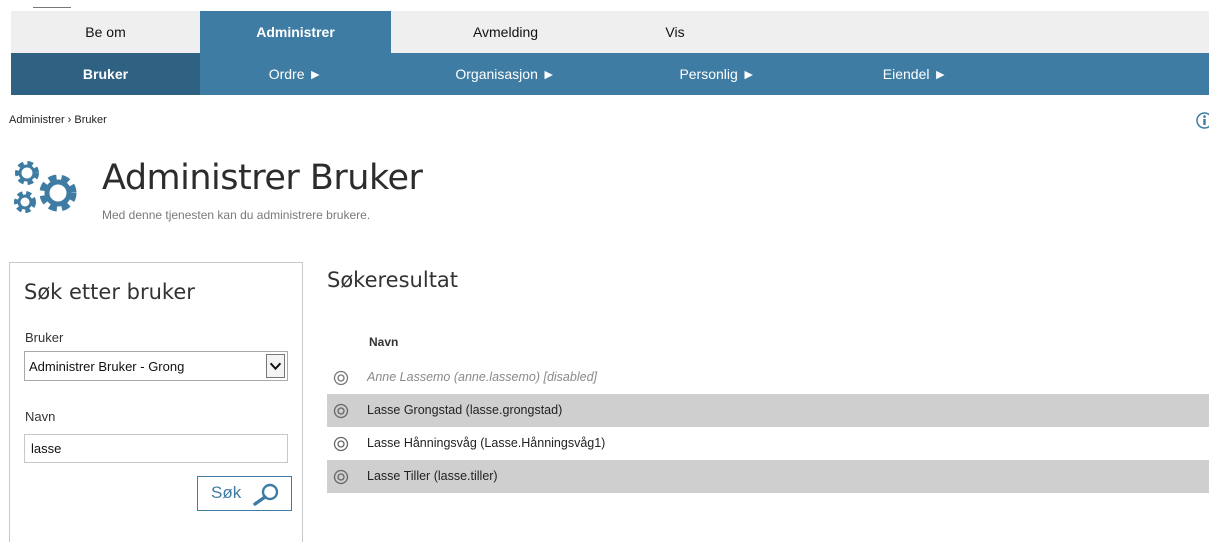 The height and width of the screenshot is (542, 1209). I want to click on primary-nav: Be om Administrer Avmelding Vis, so click(610, 32).